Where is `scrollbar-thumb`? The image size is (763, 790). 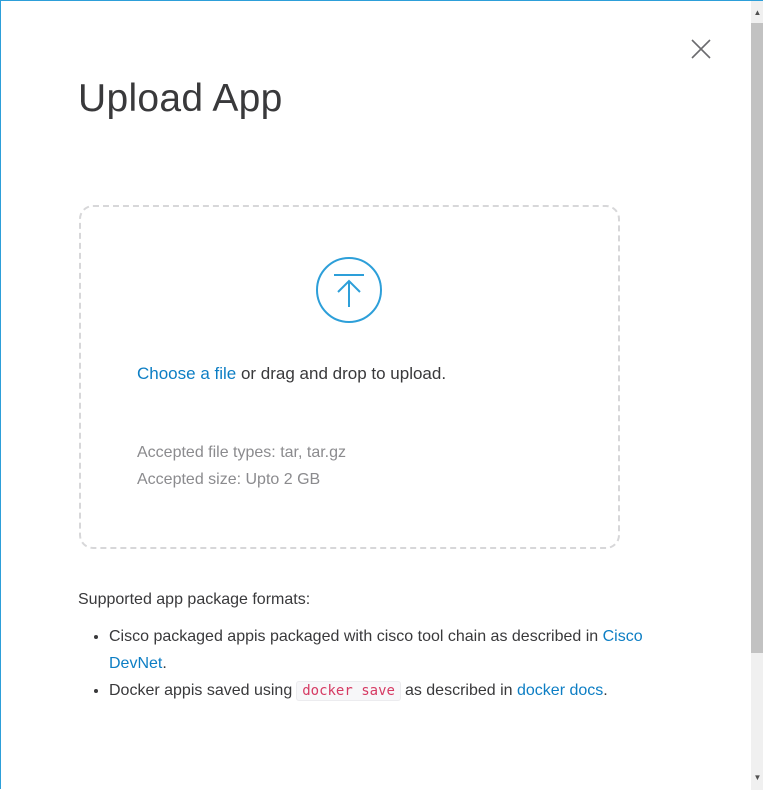
scrollbar-thumb is located at coordinates (757, 338).